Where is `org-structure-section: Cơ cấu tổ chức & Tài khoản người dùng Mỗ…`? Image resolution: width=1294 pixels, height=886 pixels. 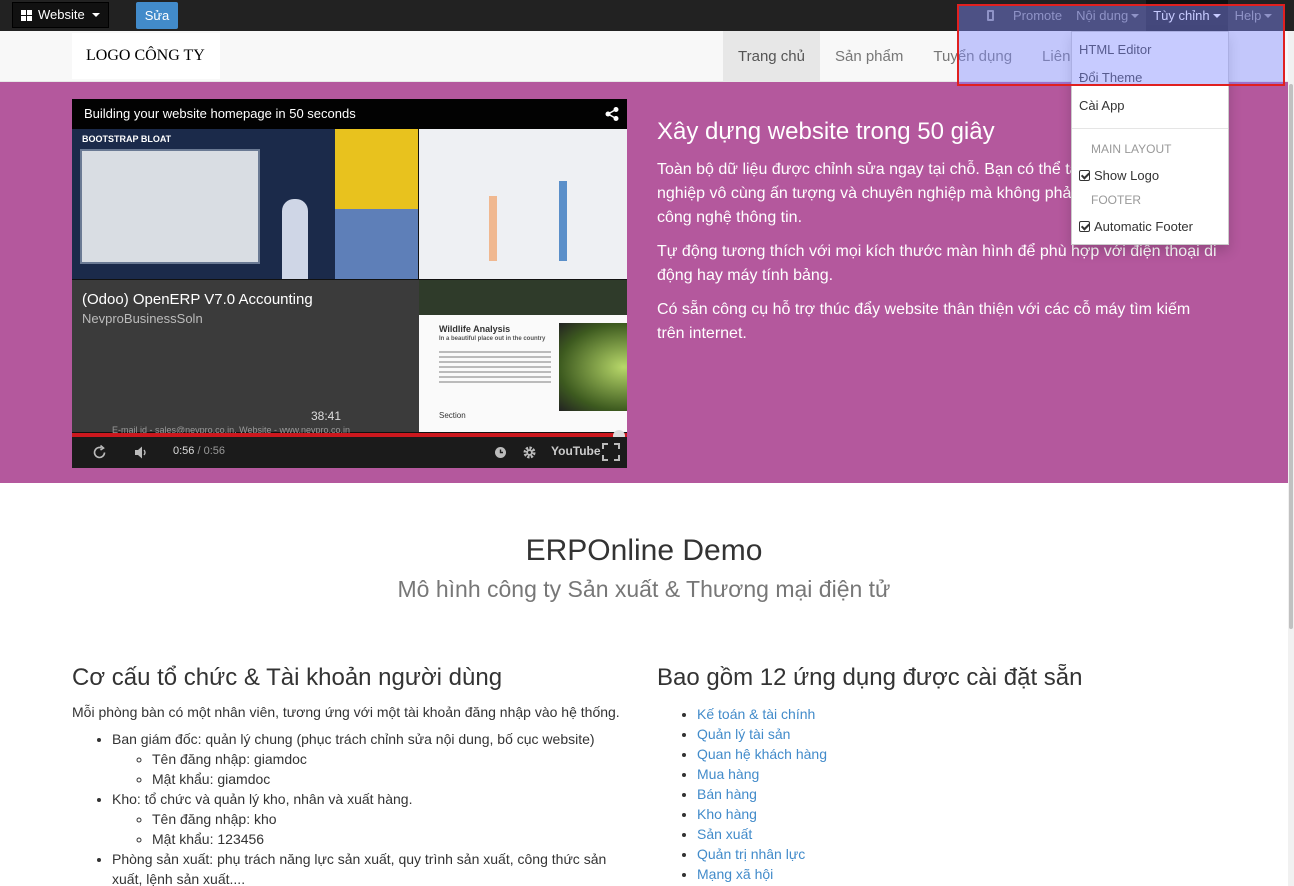
org-structure-section: Cơ cấu tổ chức & Tài khoản người dùng Mỗ… is located at coordinates (352, 775).